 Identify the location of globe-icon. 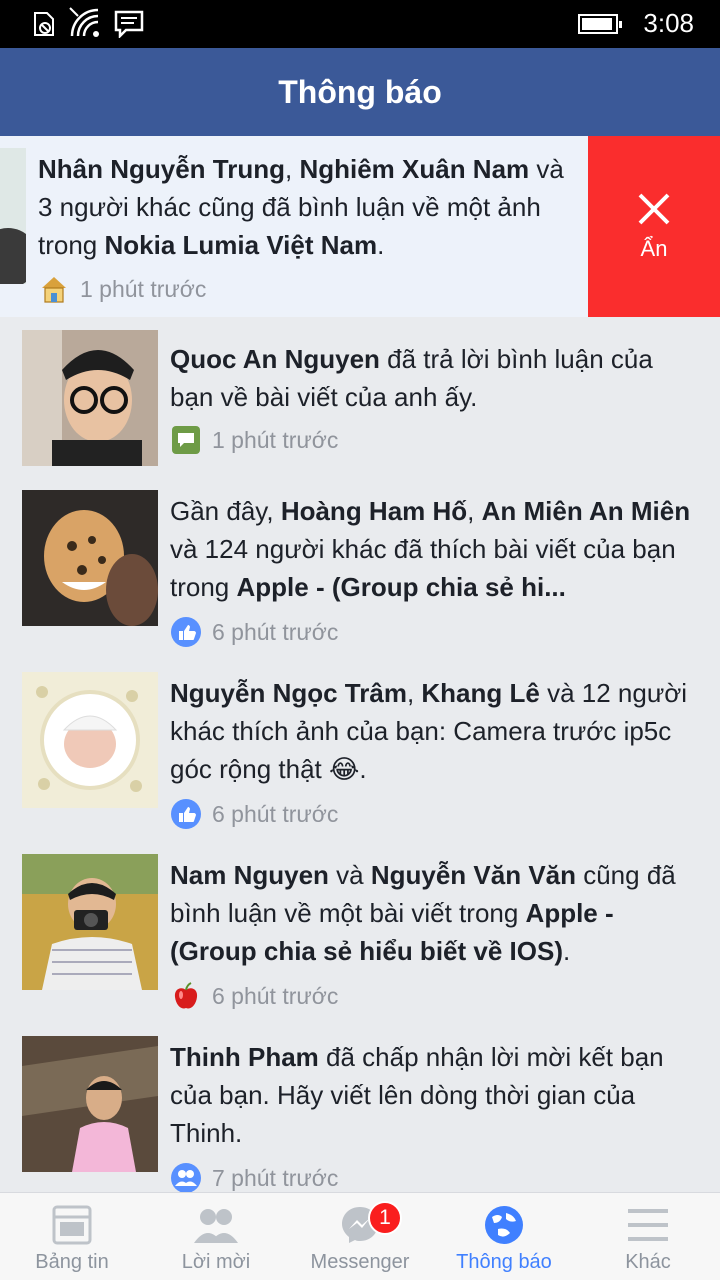
(504, 1225).